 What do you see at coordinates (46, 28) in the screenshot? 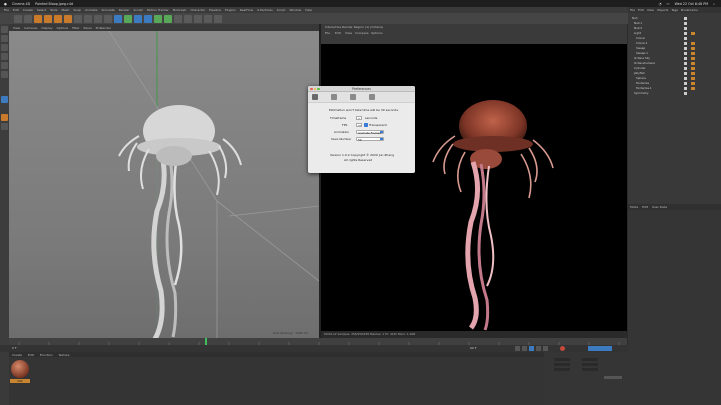
I see `viewport-menu-item: Display` at bounding box center [46, 28].